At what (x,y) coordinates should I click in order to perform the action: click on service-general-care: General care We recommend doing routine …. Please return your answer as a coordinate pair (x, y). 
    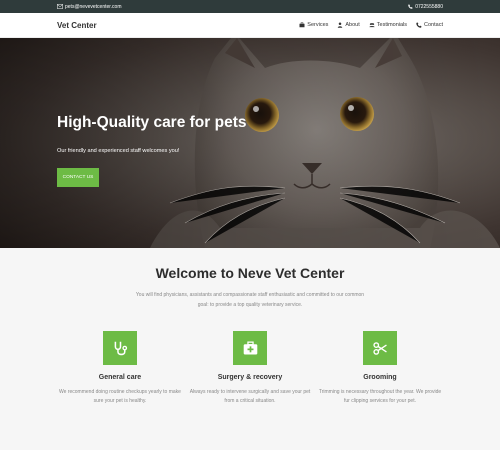
    Looking at the image, I should click on (120, 368).